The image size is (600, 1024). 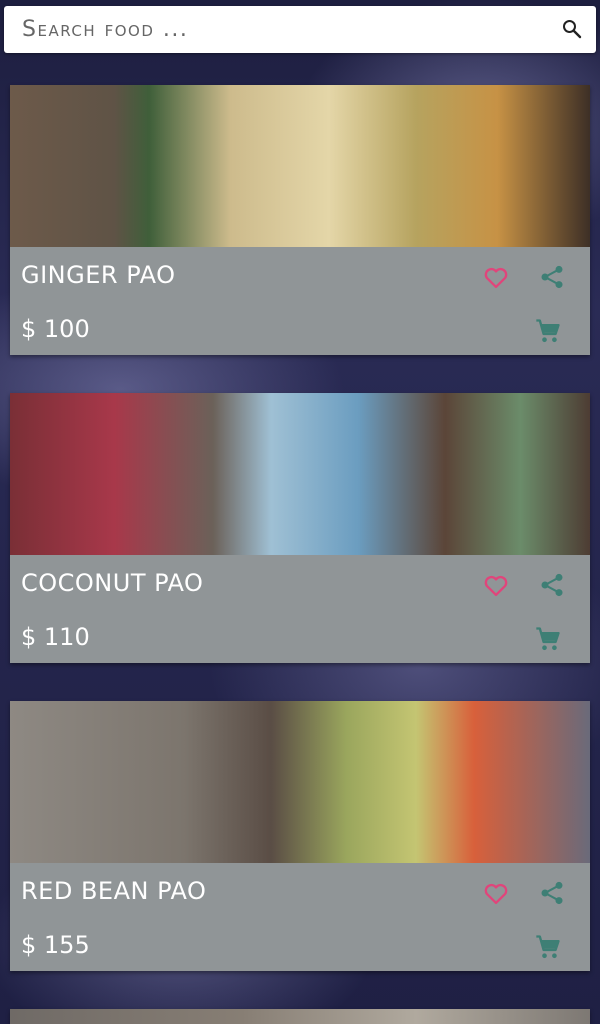 What do you see at coordinates (114, 891) in the screenshot?
I see `food-title: RED BEAN PAO` at bounding box center [114, 891].